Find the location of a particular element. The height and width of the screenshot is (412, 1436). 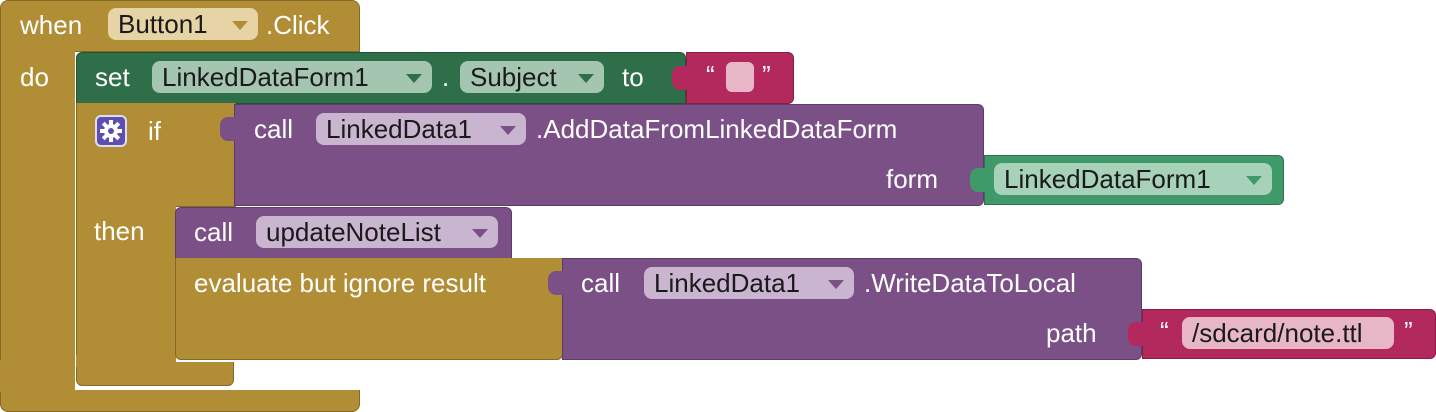

write-data-socket-nub is located at coordinates (556, 283).